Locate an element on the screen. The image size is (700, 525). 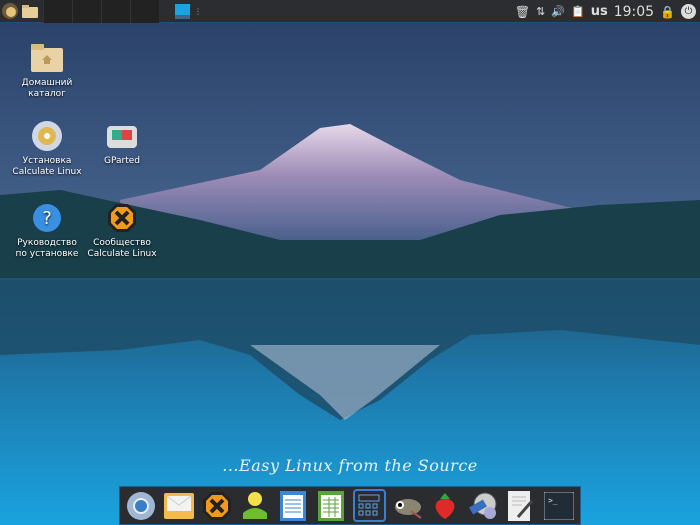
clipboard-icon: 📋 is located at coordinates (578, 11).